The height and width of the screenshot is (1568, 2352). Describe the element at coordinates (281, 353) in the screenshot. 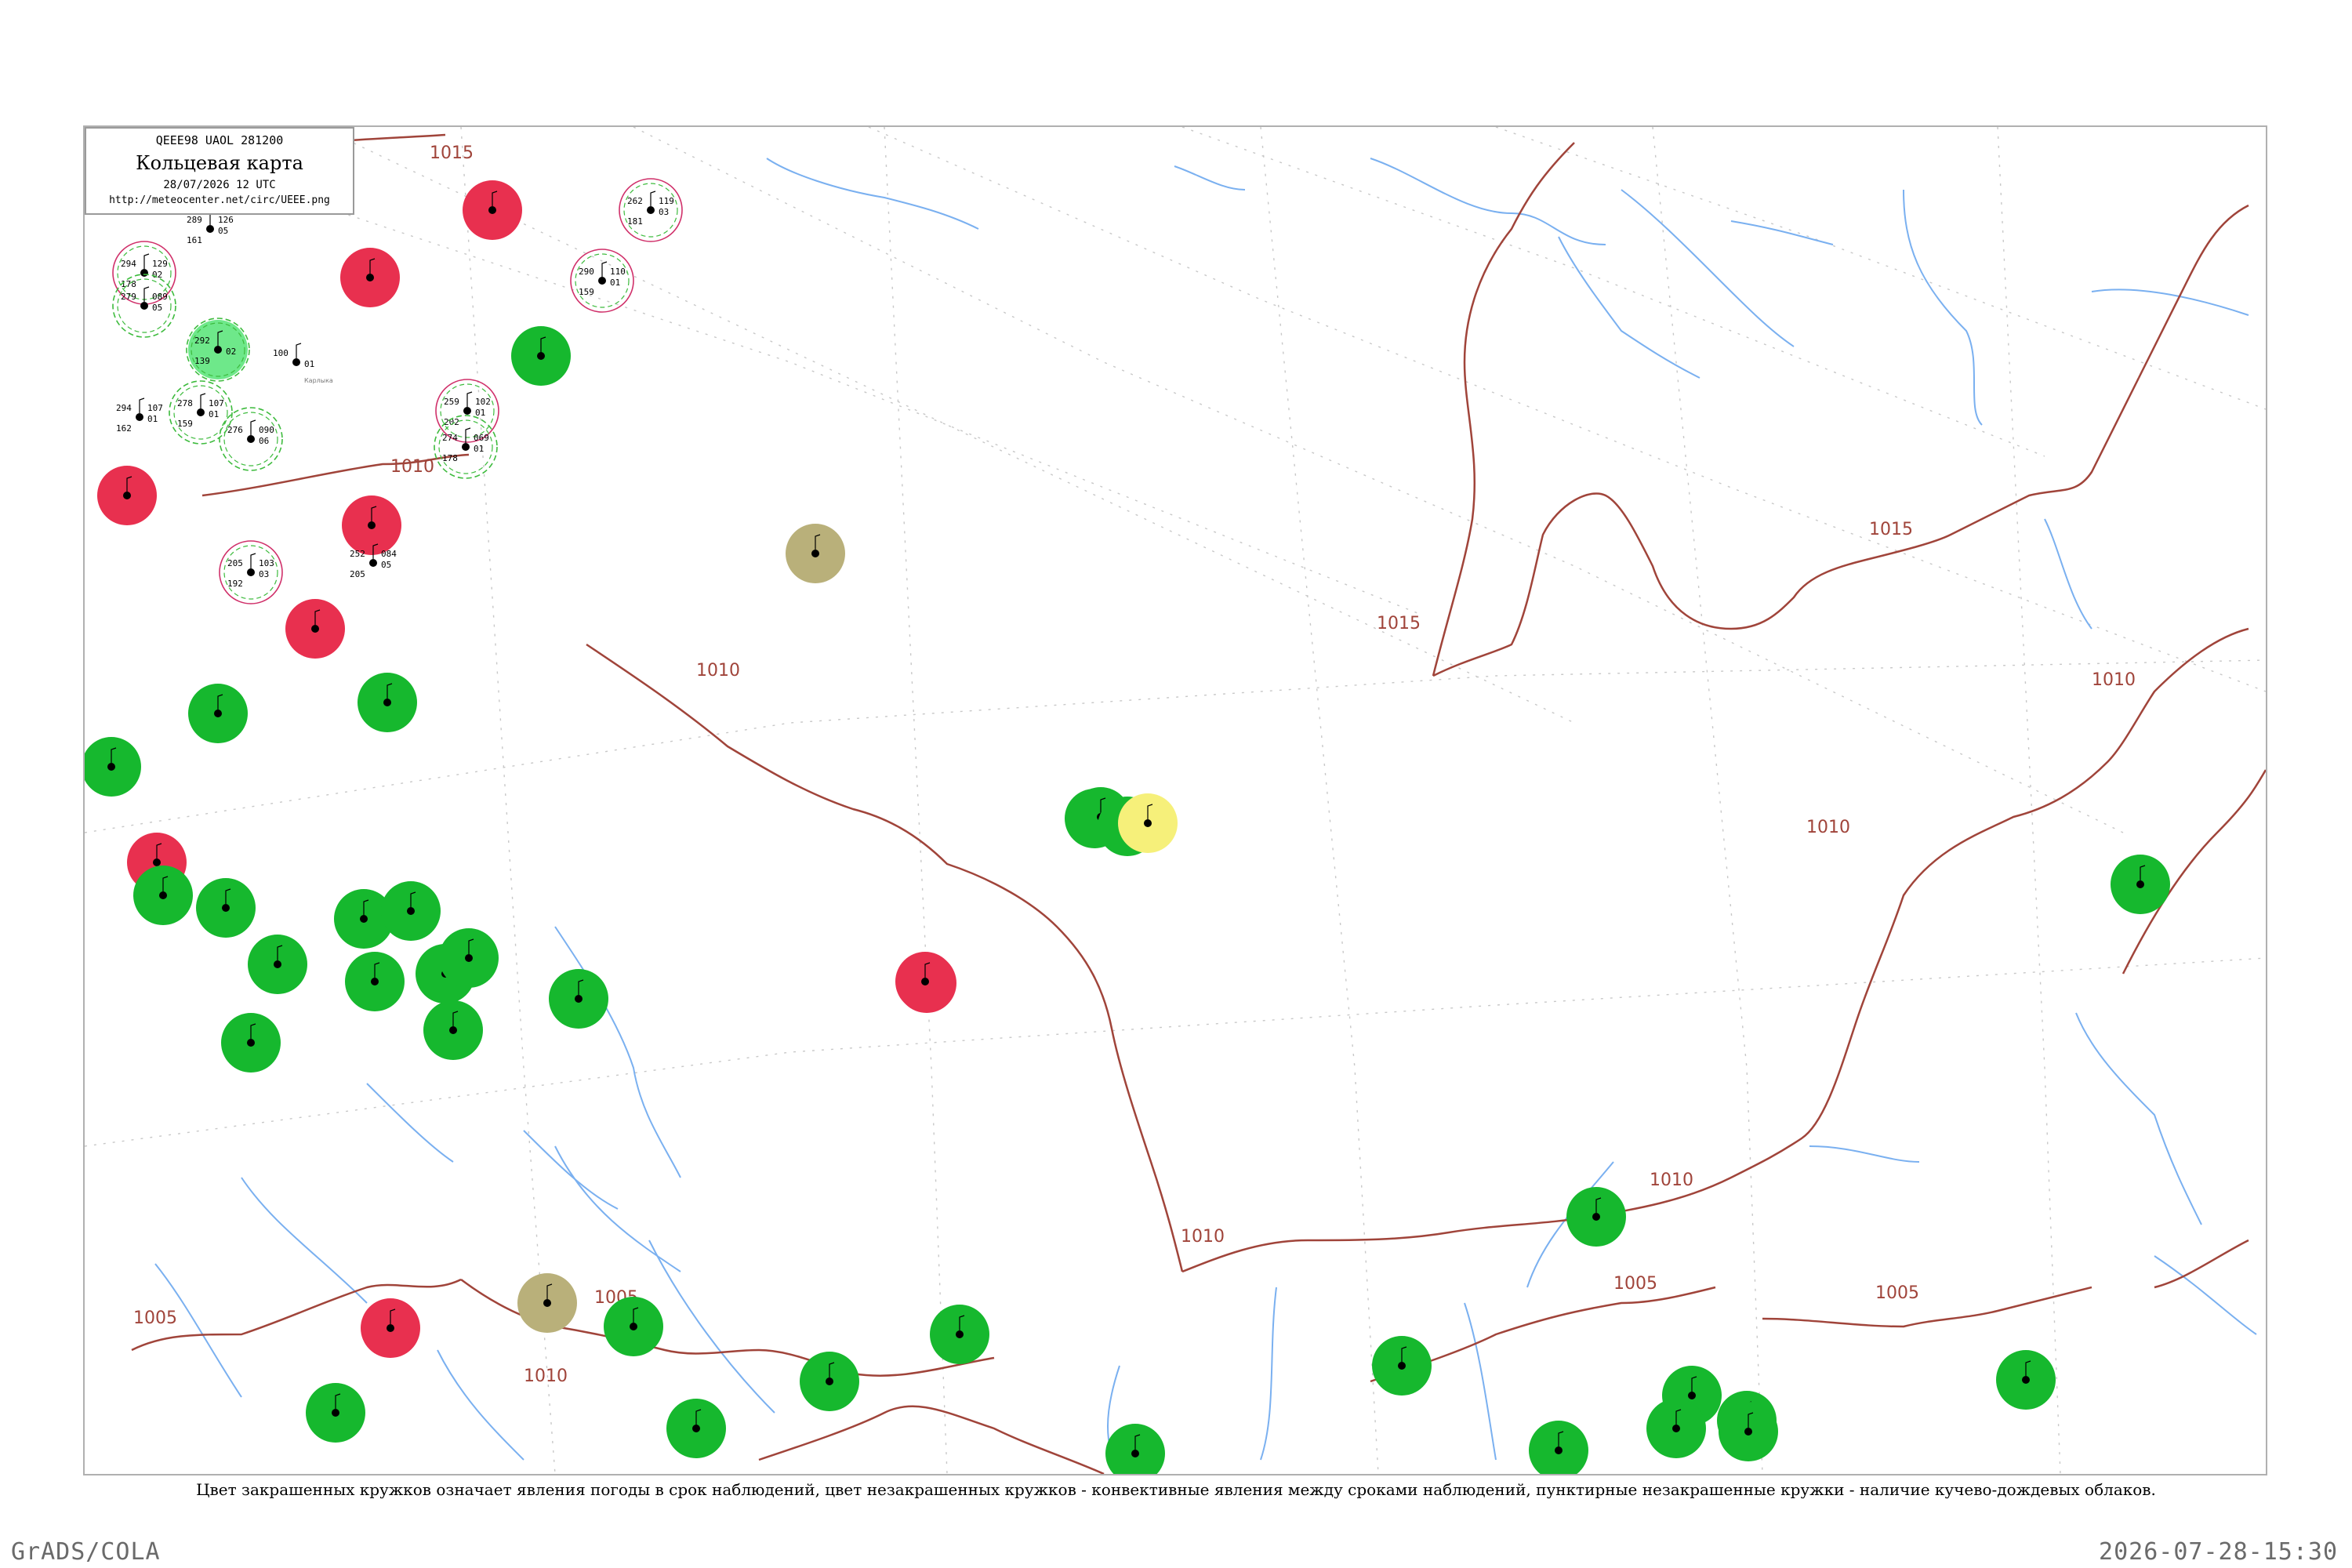

I see `station-temperature: 100` at that location.